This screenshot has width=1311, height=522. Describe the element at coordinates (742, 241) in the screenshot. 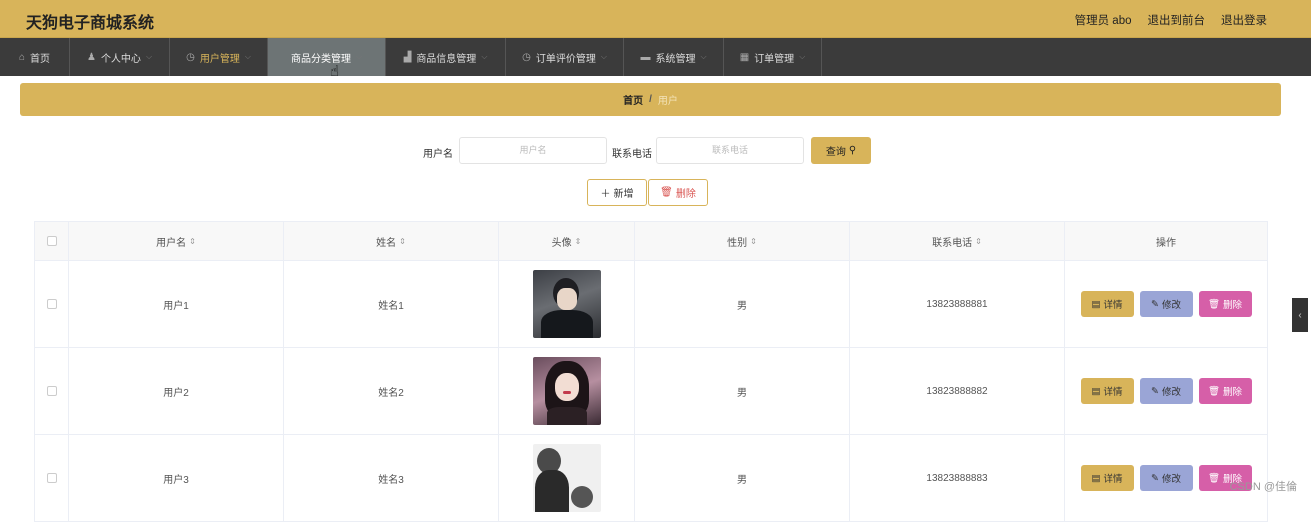

I see `column-header: 性别 ⇕` at that location.